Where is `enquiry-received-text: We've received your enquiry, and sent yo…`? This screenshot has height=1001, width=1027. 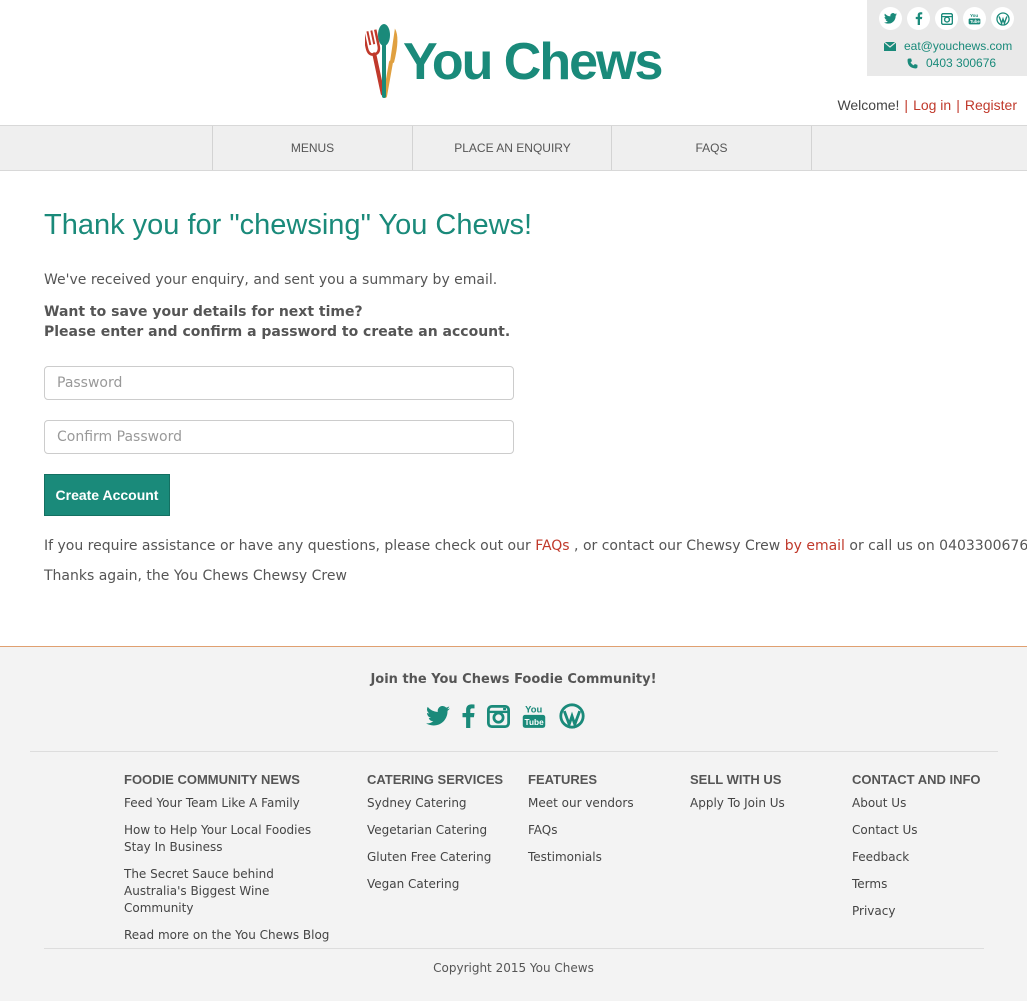 enquiry-received-text: We've received your enquiry, and sent yo… is located at coordinates (271, 280).